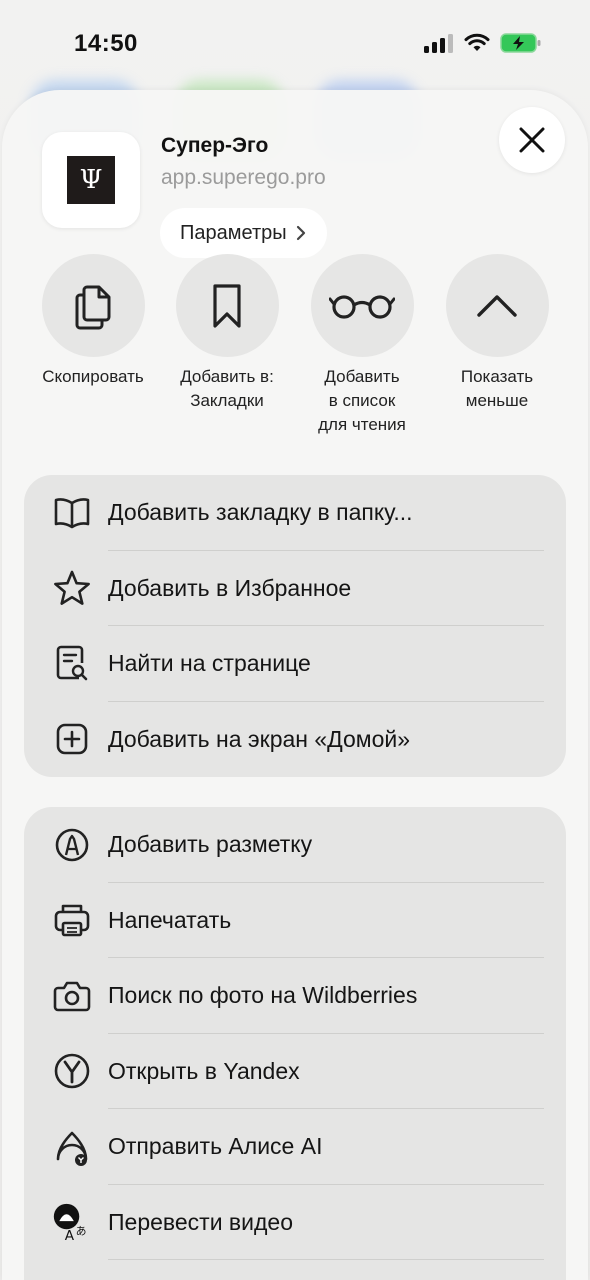 The width and height of the screenshot is (590, 1280). Describe the element at coordinates (259, 738) in the screenshot. I see `menu-item-label: Добавить на экран «Домой»` at that location.